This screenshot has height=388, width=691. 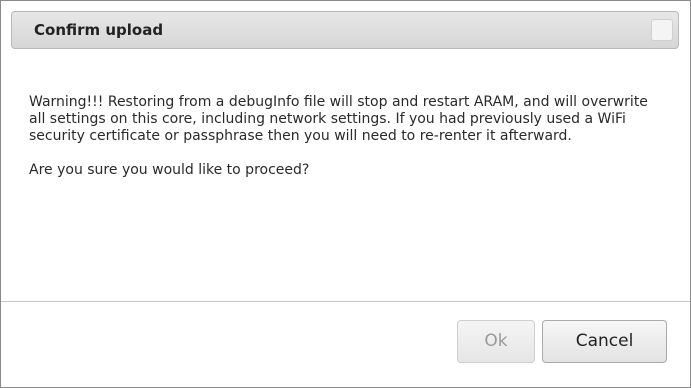 I want to click on ok-button: Ok, so click(x=496, y=341).